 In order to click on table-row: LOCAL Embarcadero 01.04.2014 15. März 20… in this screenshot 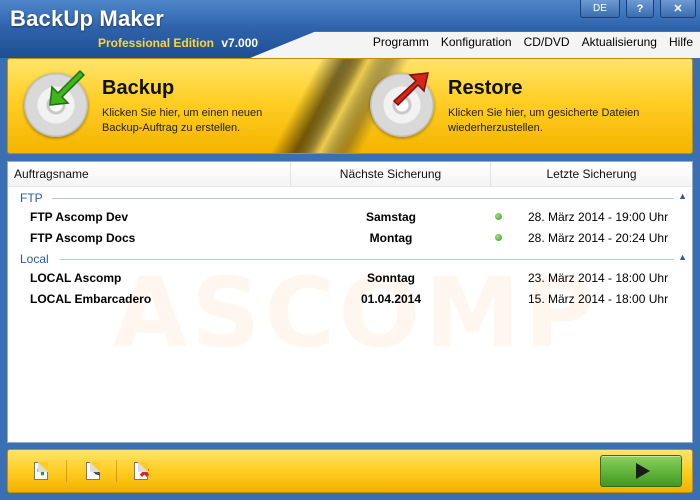, I will do `click(350, 298)`.